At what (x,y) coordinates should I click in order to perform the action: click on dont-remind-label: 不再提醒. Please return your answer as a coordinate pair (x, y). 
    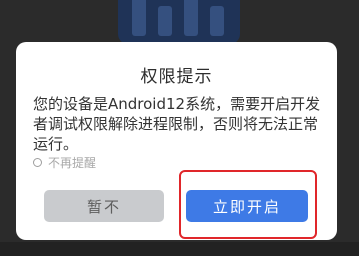
    Looking at the image, I should click on (72, 163).